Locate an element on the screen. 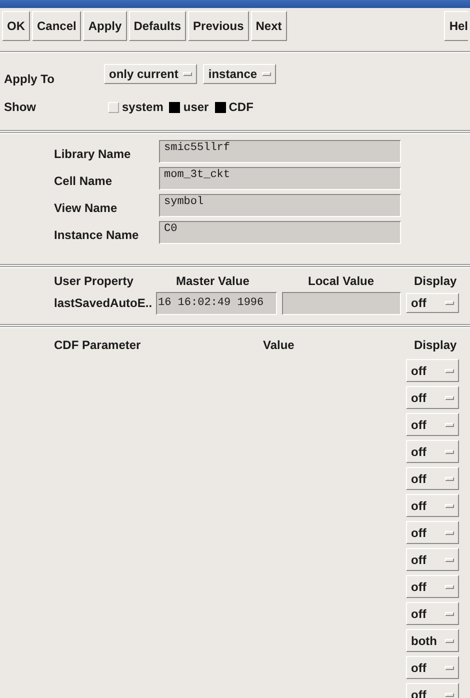  column-header: Master Value is located at coordinates (213, 281).